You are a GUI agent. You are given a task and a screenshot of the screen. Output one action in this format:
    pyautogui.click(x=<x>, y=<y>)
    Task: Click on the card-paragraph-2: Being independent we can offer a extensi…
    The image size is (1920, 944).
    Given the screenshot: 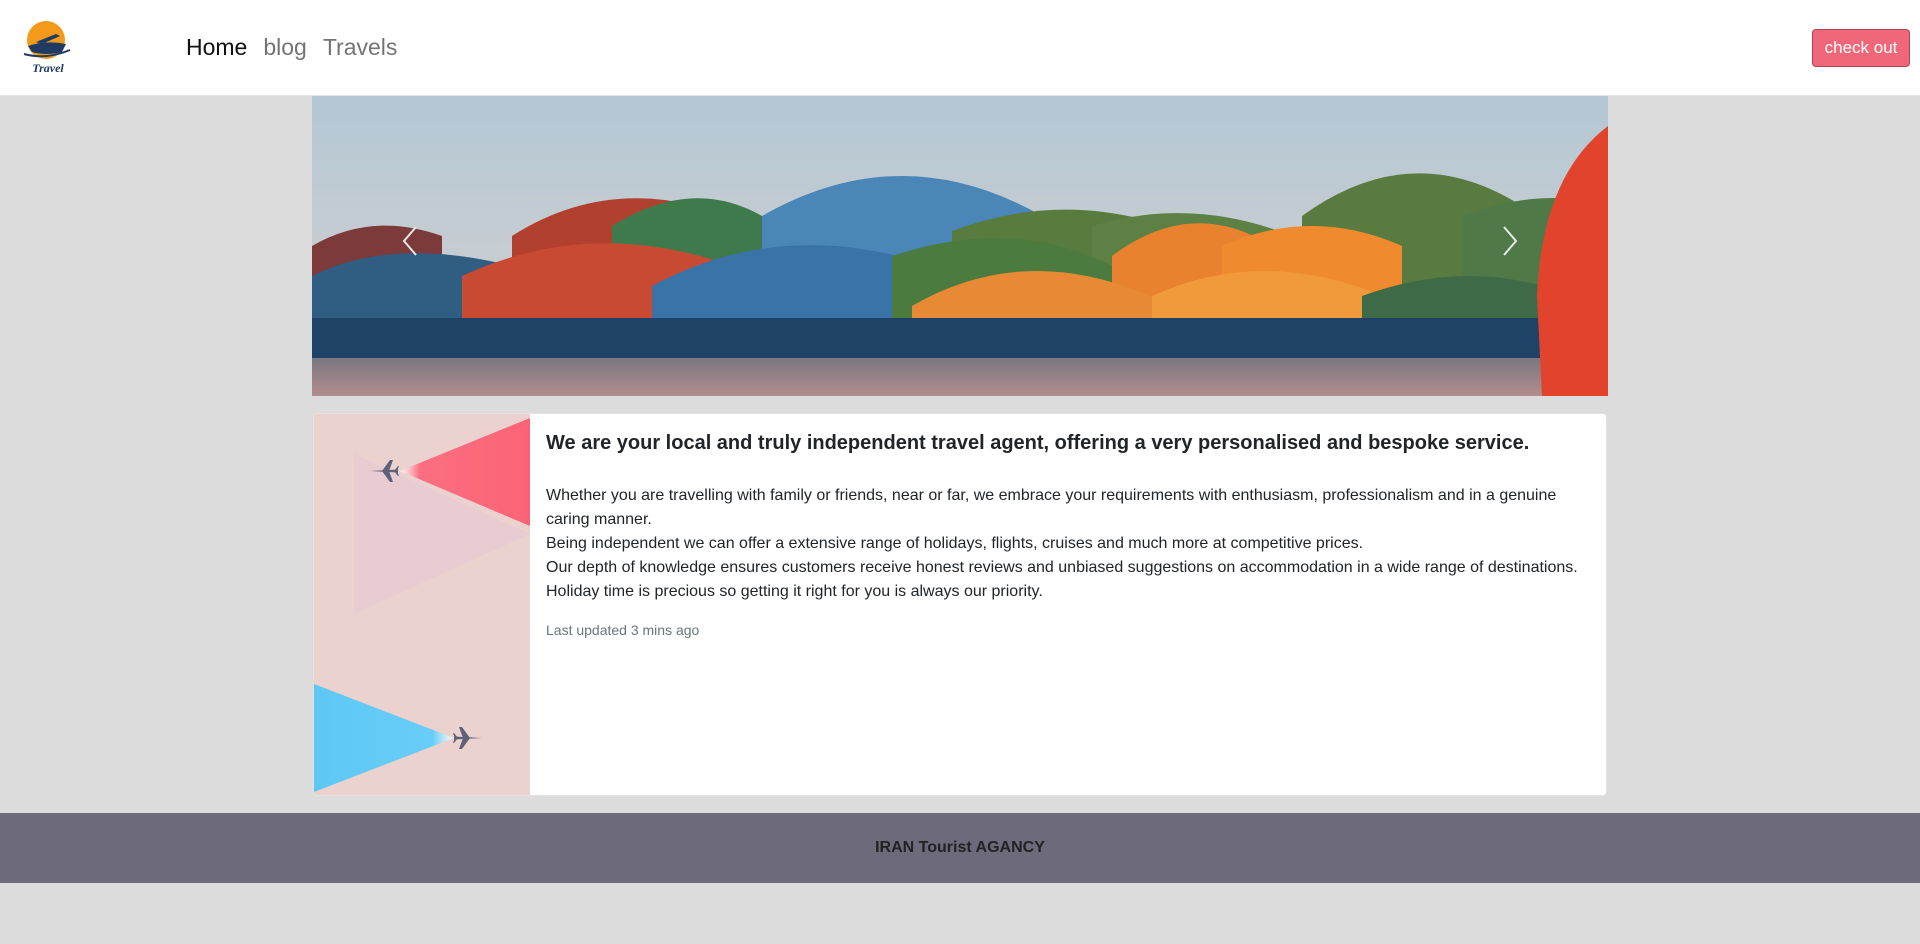 What is the action you would take?
    pyautogui.click(x=955, y=543)
    